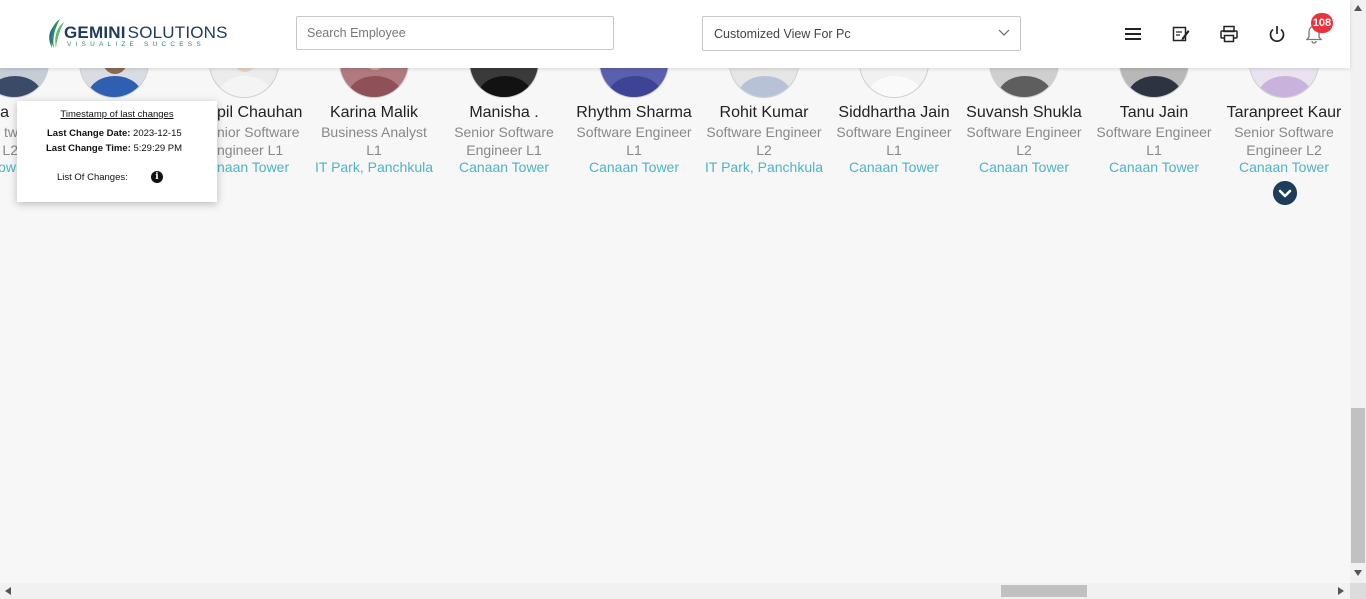 The width and height of the screenshot is (1366, 599). I want to click on expand-chevron-down-icon, so click(1285, 193).